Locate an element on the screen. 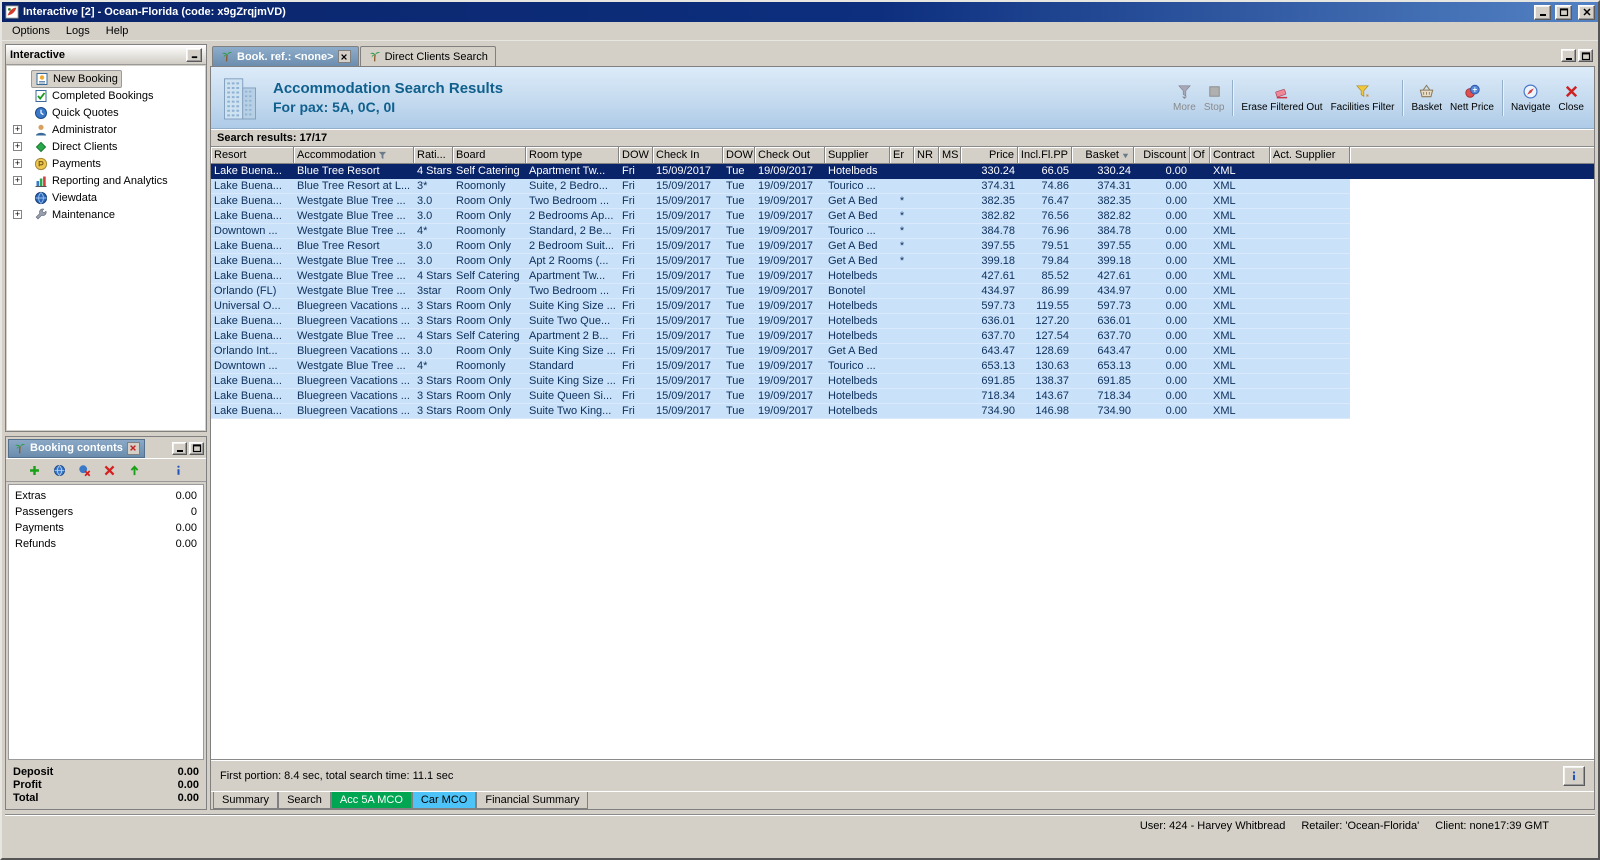 The width and height of the screenshot is (1600, 860). bottom-tab-acc-5a-mco: Acc 5A MCO is located at coordinates (371, 800).